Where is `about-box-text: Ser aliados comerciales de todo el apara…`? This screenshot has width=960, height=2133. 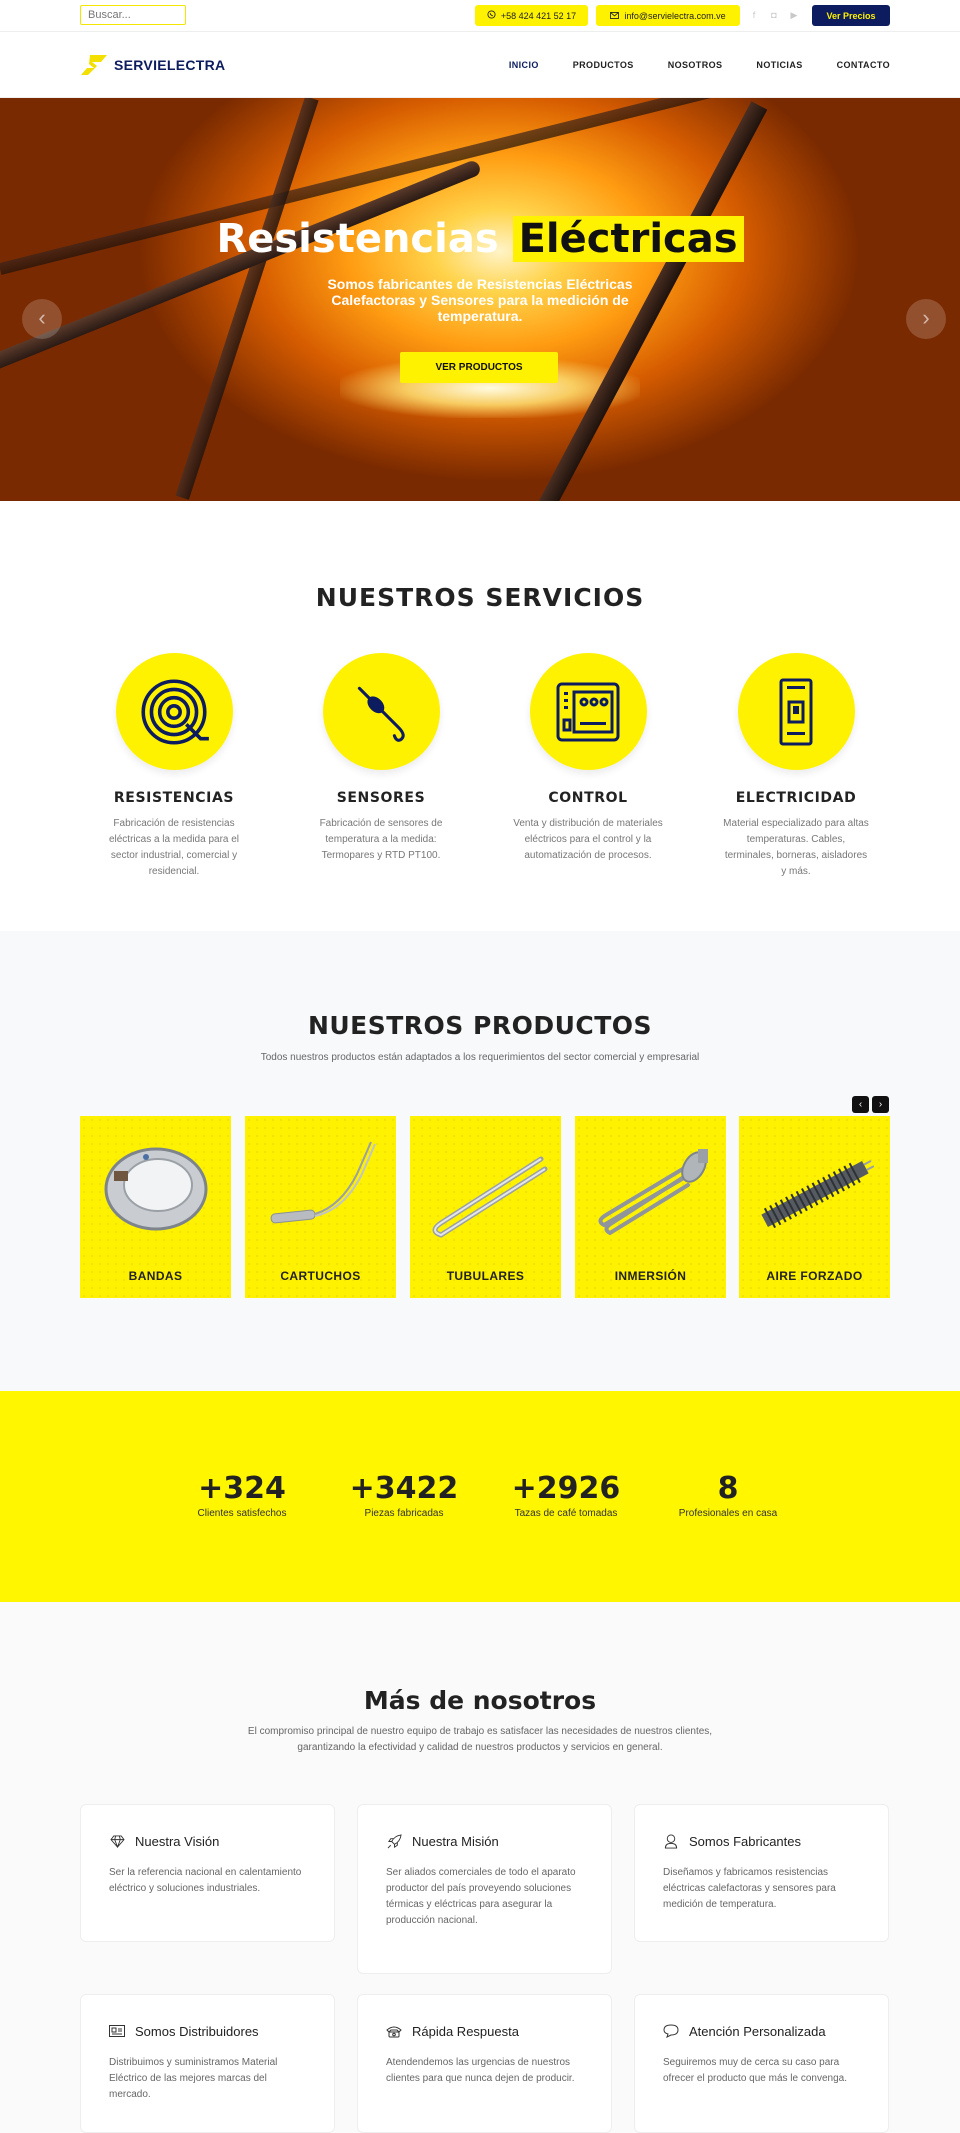
about-box-text: Ser aliados comerciales de todo el apara… is located at coordinates (481, 1896).